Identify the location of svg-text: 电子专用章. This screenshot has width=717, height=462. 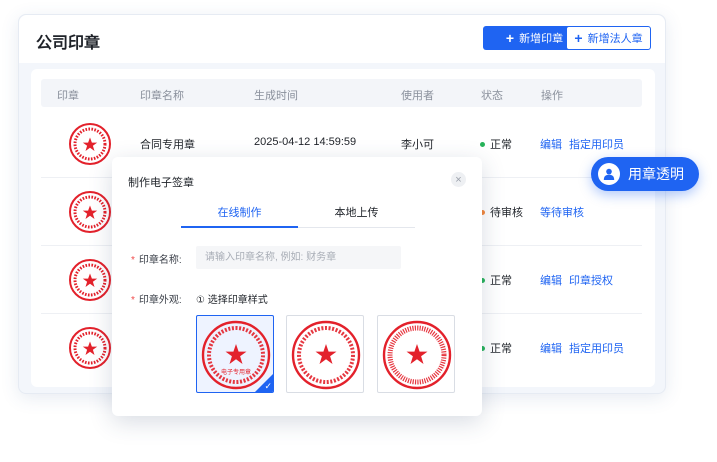
(236, 372).